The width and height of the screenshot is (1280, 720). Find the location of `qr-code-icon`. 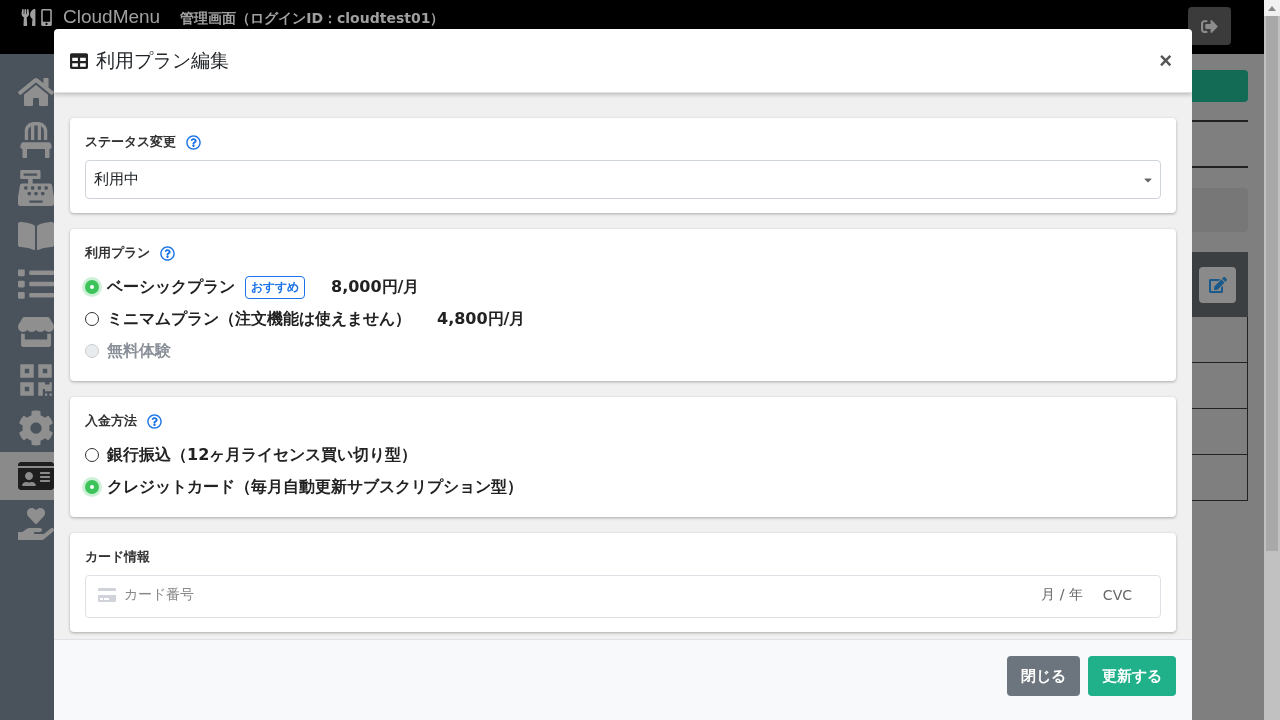

qr-code-icon is located at coordinates (36, 380).